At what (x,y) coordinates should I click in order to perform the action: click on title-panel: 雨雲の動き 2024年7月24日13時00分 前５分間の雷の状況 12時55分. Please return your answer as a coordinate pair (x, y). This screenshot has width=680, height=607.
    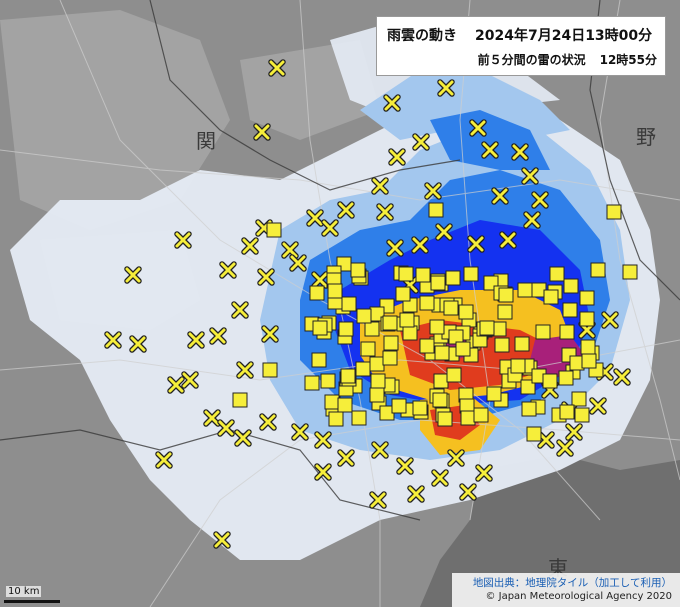
    Looking at the image, I should click on (521, 46).